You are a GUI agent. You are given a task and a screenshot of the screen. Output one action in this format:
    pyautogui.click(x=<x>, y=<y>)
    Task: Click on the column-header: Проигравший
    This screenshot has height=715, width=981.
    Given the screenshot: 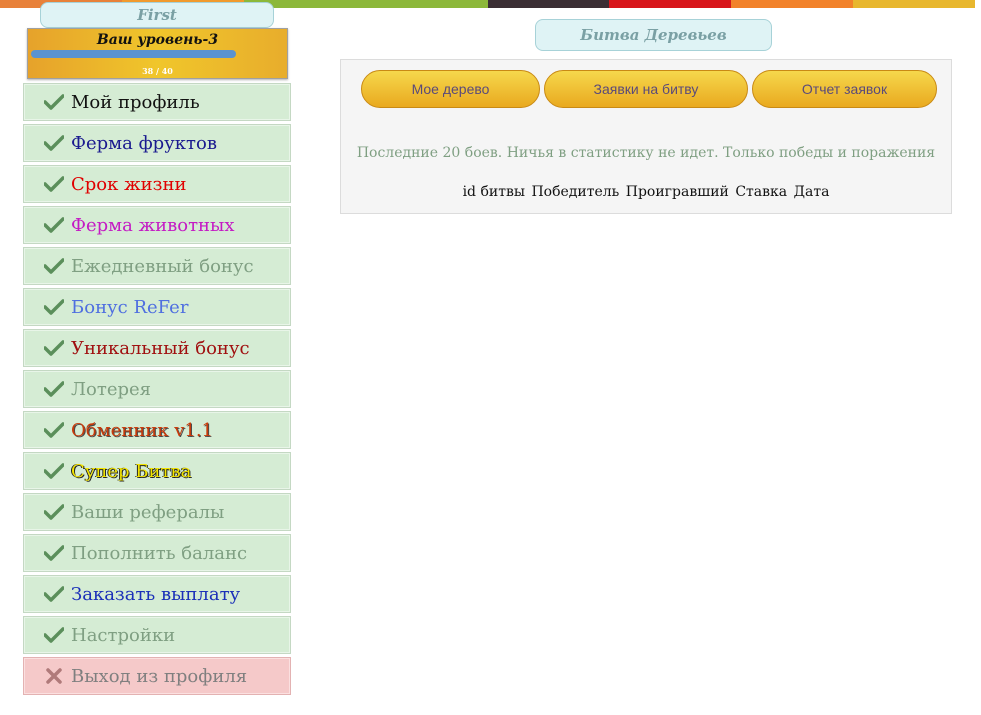 What is the action you would take?
    pyautogui.click(x=677, y=192)
    